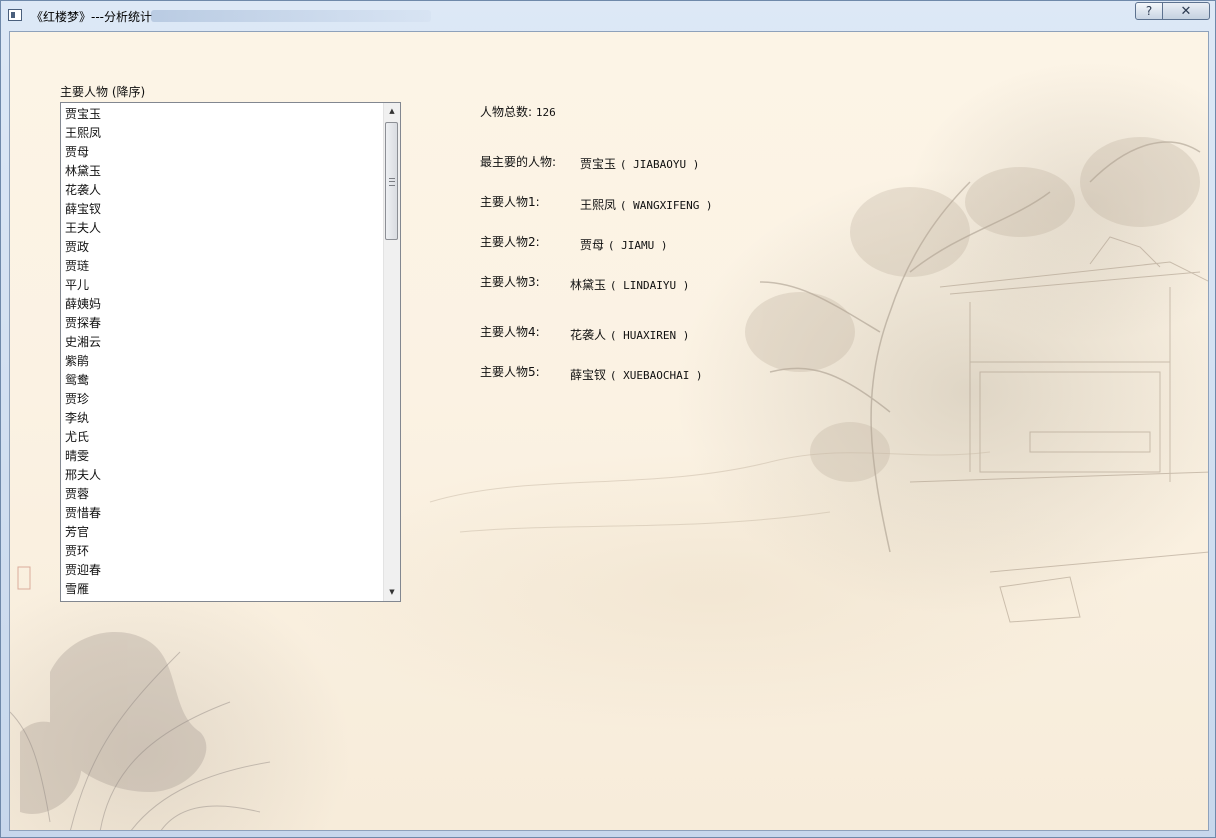 The height and width of the screenshot is (838, 1216). What do you see at coordinates (392, 592) in the screenshot?
I see `scroll-down-arrow-icon: ▼` at bounding box center [392, 592].